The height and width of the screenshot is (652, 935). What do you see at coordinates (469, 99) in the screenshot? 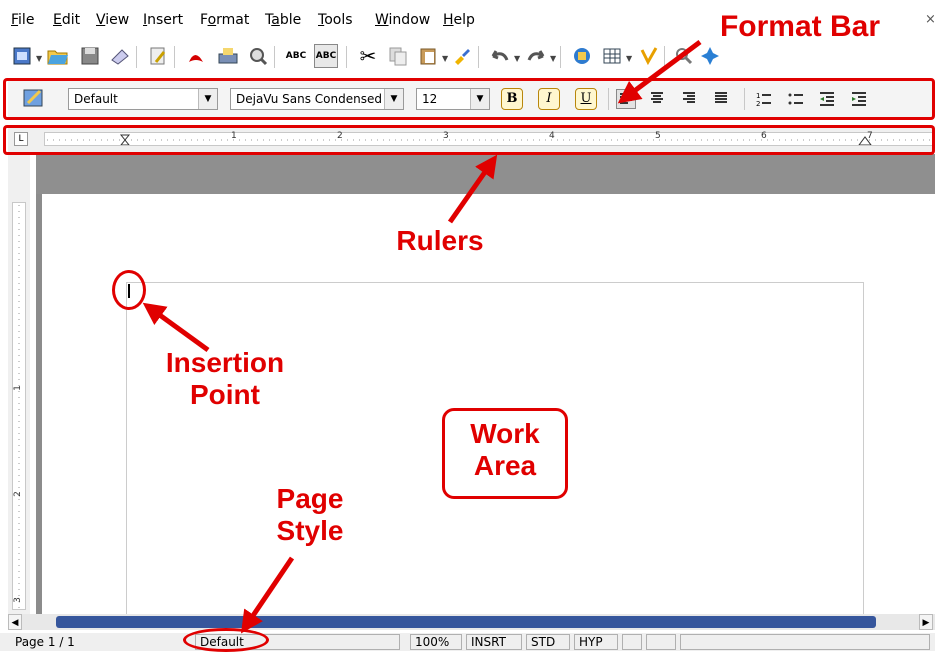
I see `format-bar-highlight` at bounding box center [469, 99].